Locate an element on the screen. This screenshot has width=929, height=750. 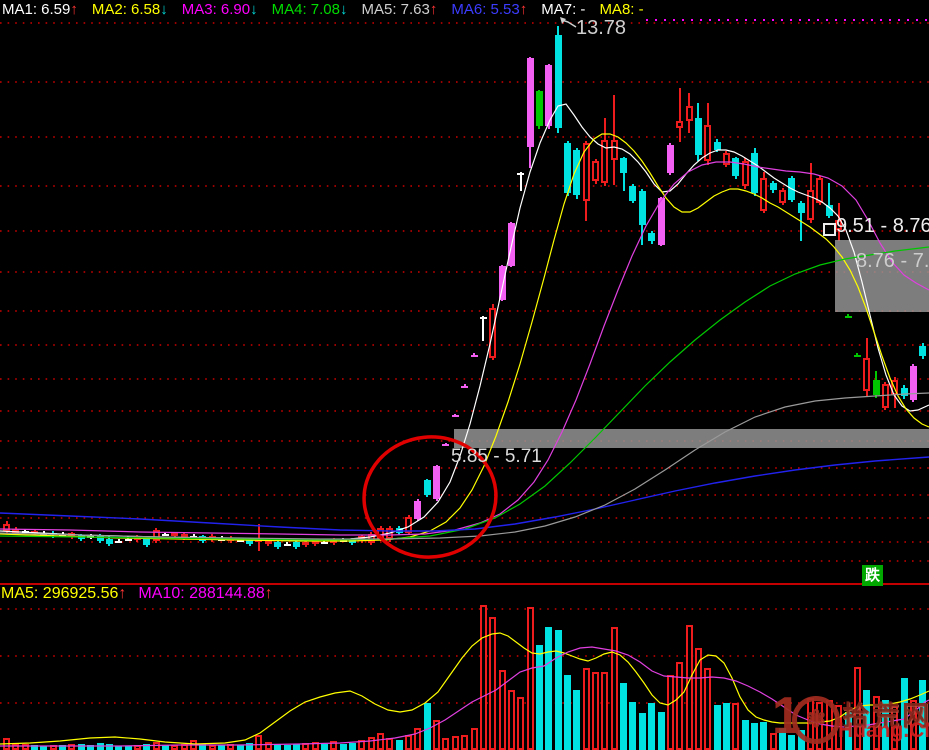
ma-value-label: MA5: 7.63↑ is located at coordinates (399, 9).